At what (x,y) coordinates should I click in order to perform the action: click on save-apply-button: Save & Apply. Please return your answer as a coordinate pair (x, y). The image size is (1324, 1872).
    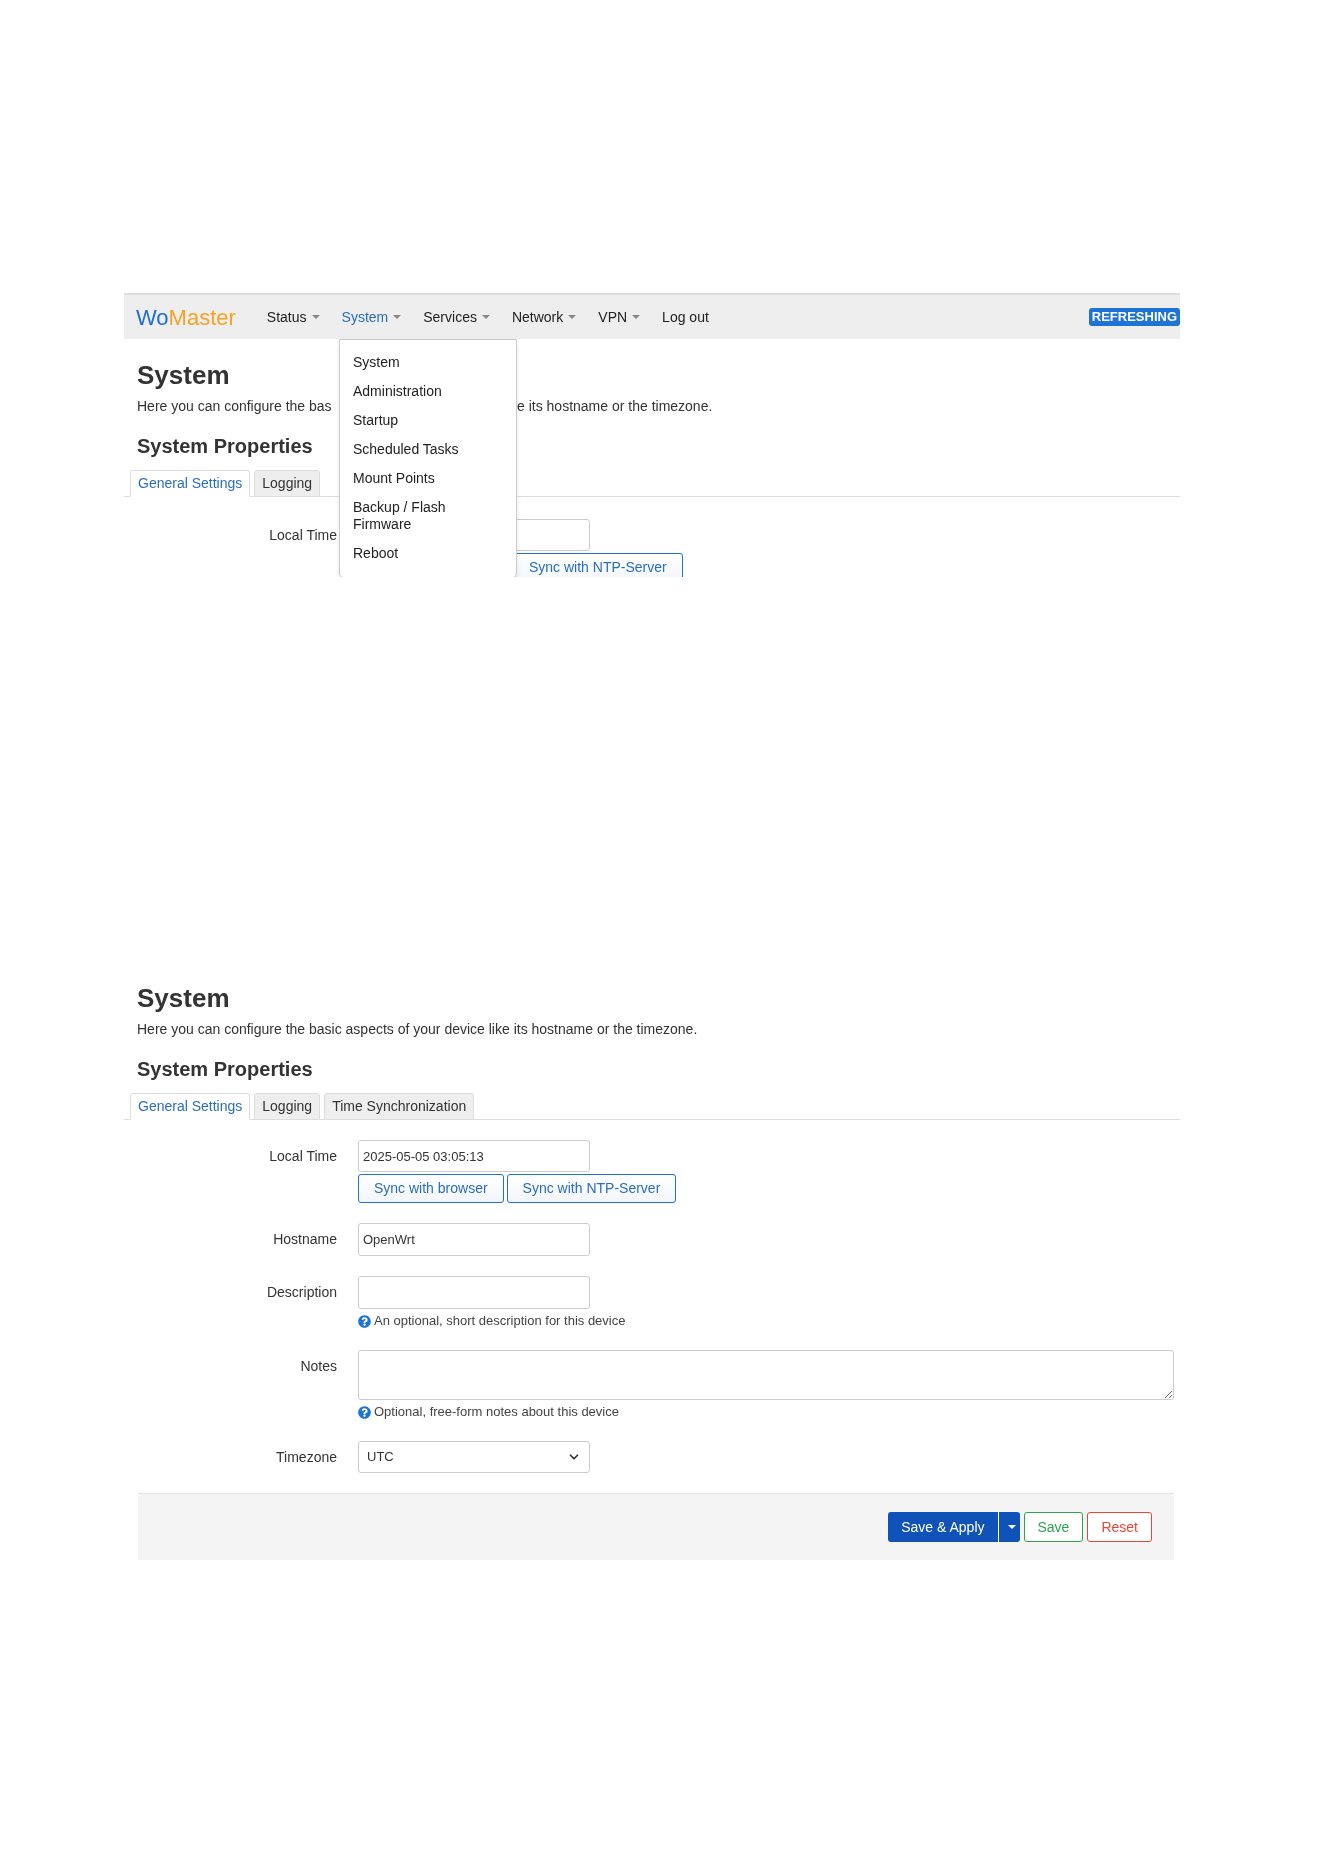
    Looking at the image, I should click on (943, 1527).